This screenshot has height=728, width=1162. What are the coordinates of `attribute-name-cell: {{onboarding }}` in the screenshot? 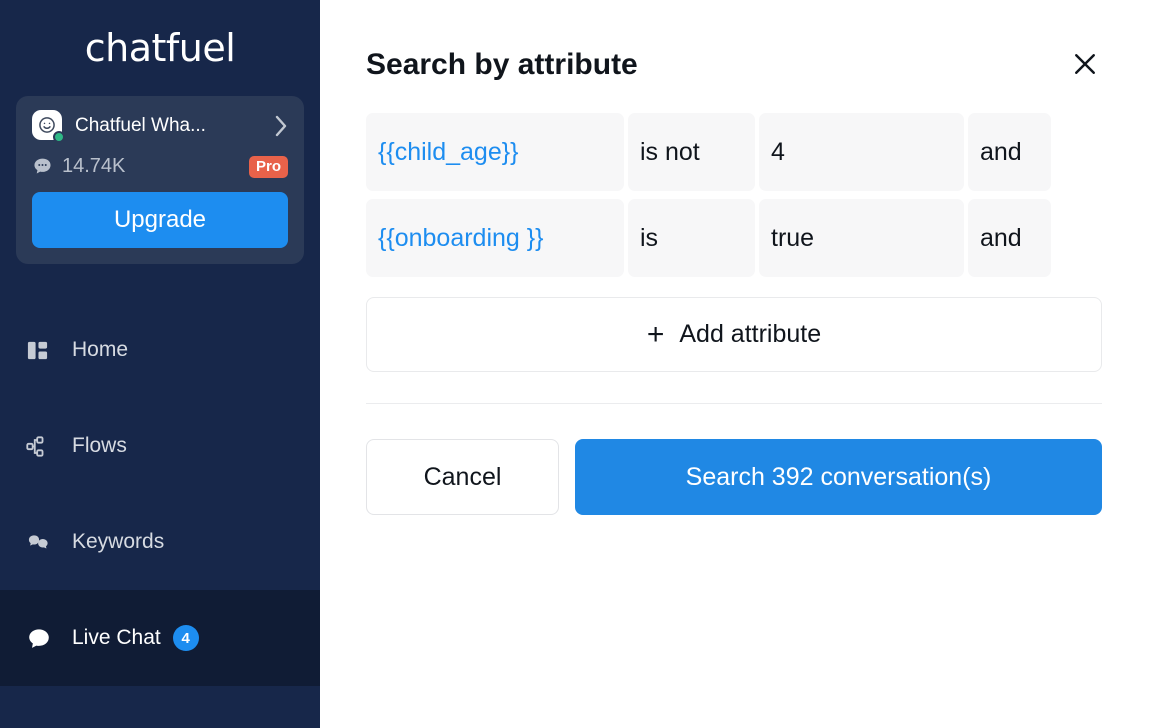 It's located at (495, 238).